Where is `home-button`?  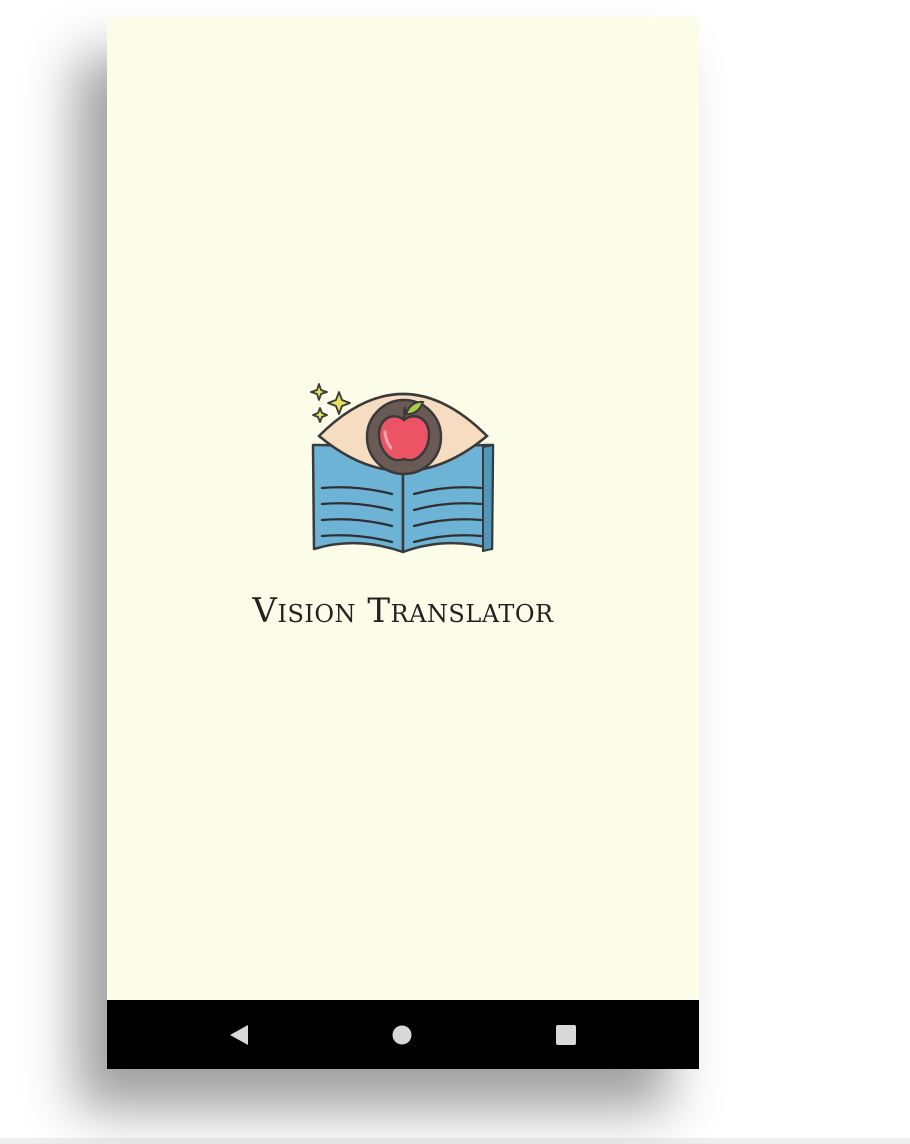 home-button is located at coordinates (402, 1035).